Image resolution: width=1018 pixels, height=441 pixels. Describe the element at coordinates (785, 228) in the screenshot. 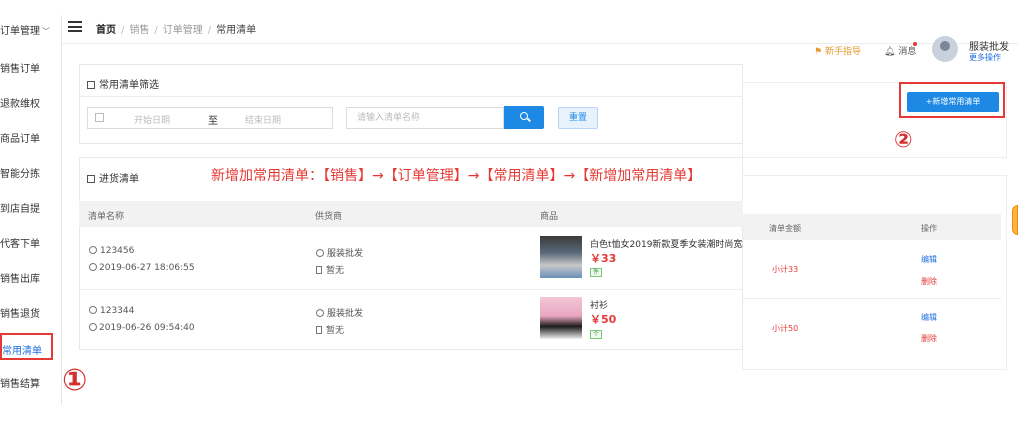

I see `column-amount: 清单金额` at that location.